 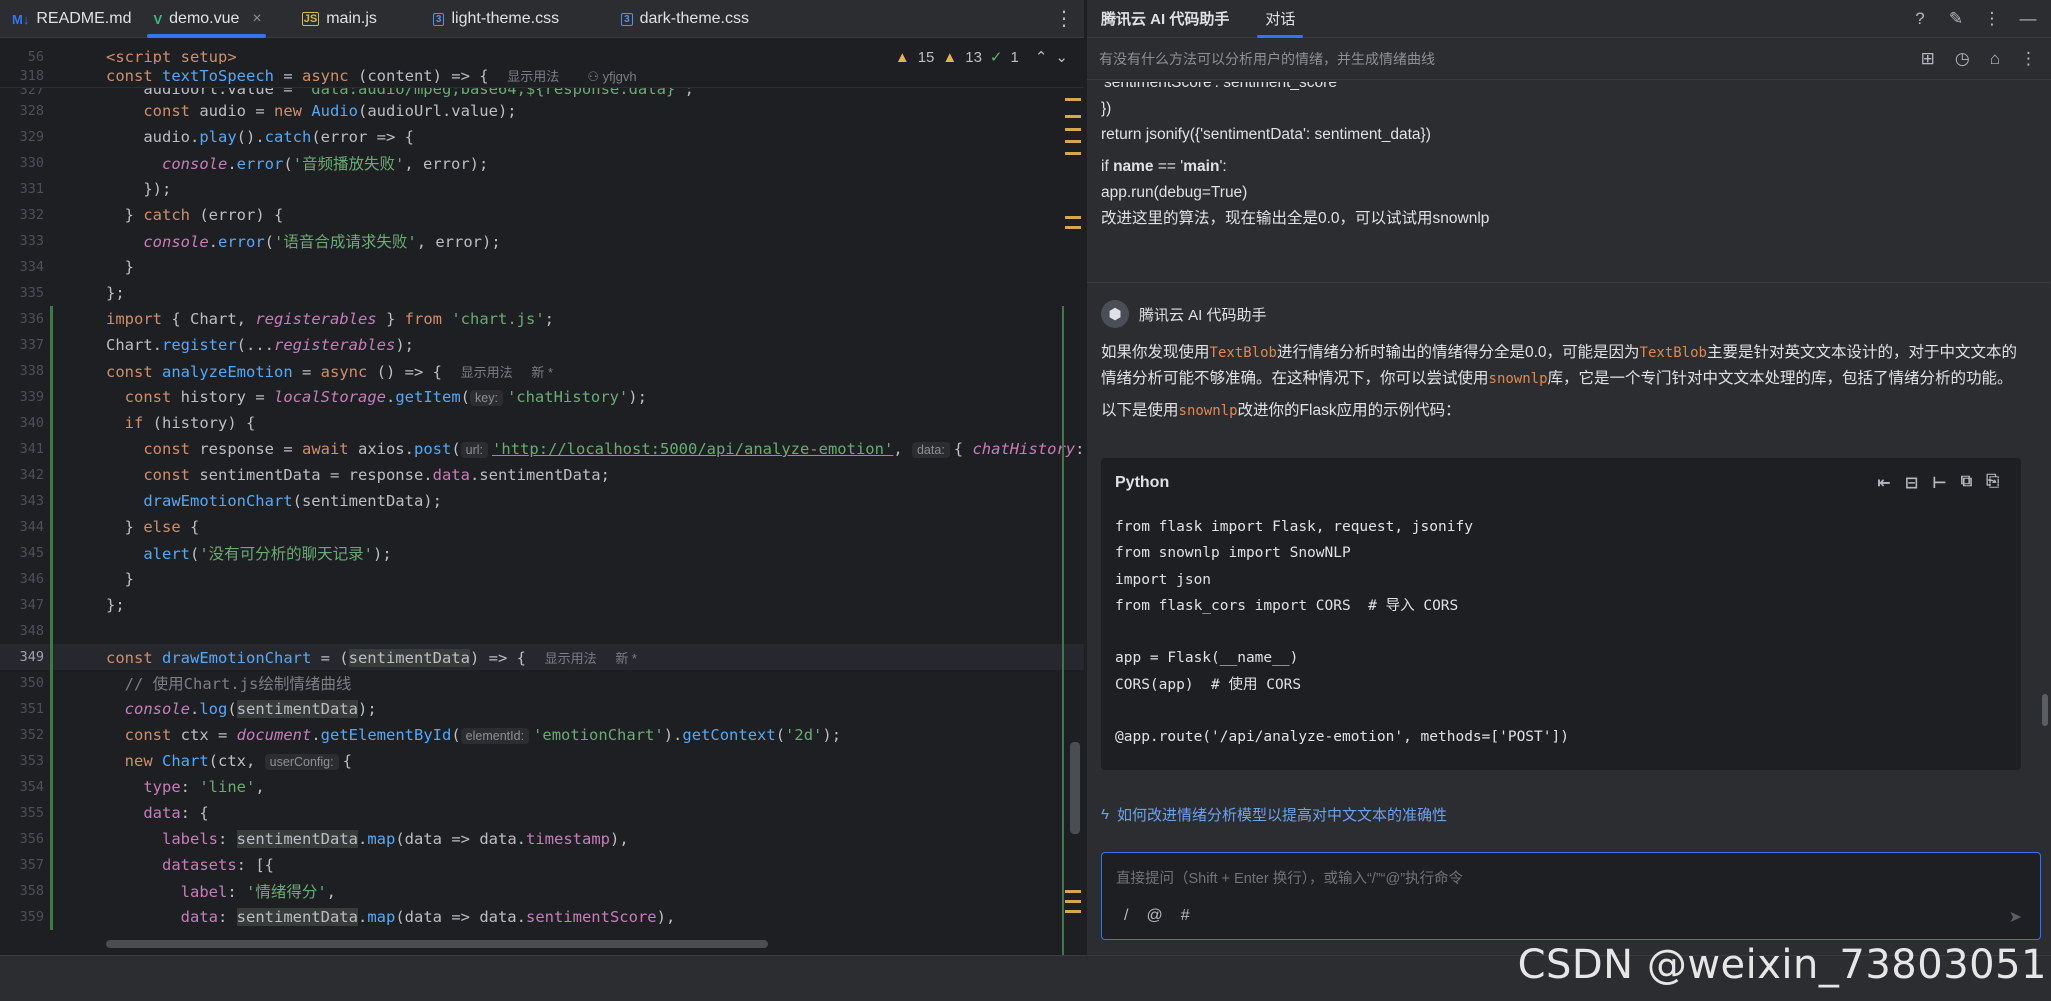 I want to click on tab-label: README.md, so click(x=84, y=18).